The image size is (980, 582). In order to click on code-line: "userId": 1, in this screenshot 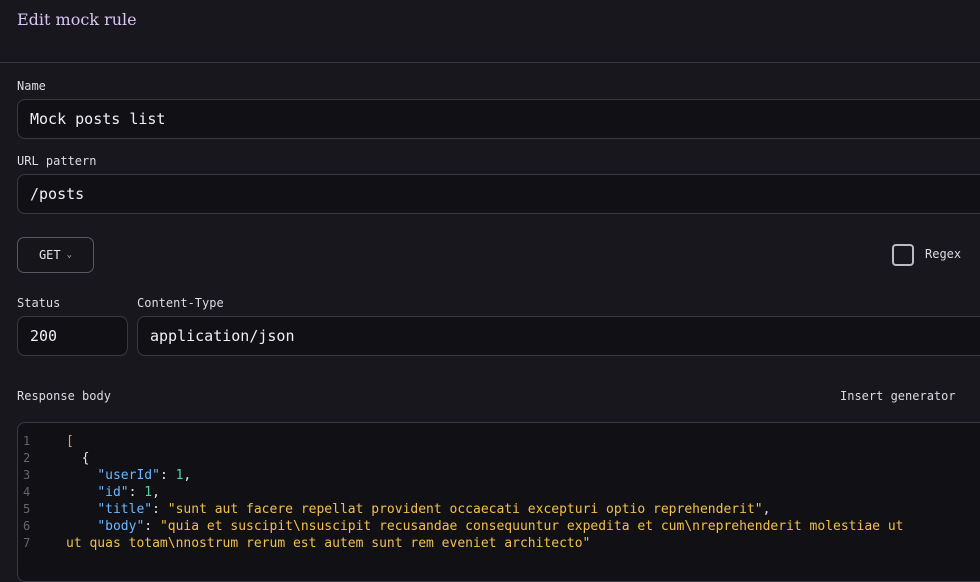, I will do `click(144, 475)`.